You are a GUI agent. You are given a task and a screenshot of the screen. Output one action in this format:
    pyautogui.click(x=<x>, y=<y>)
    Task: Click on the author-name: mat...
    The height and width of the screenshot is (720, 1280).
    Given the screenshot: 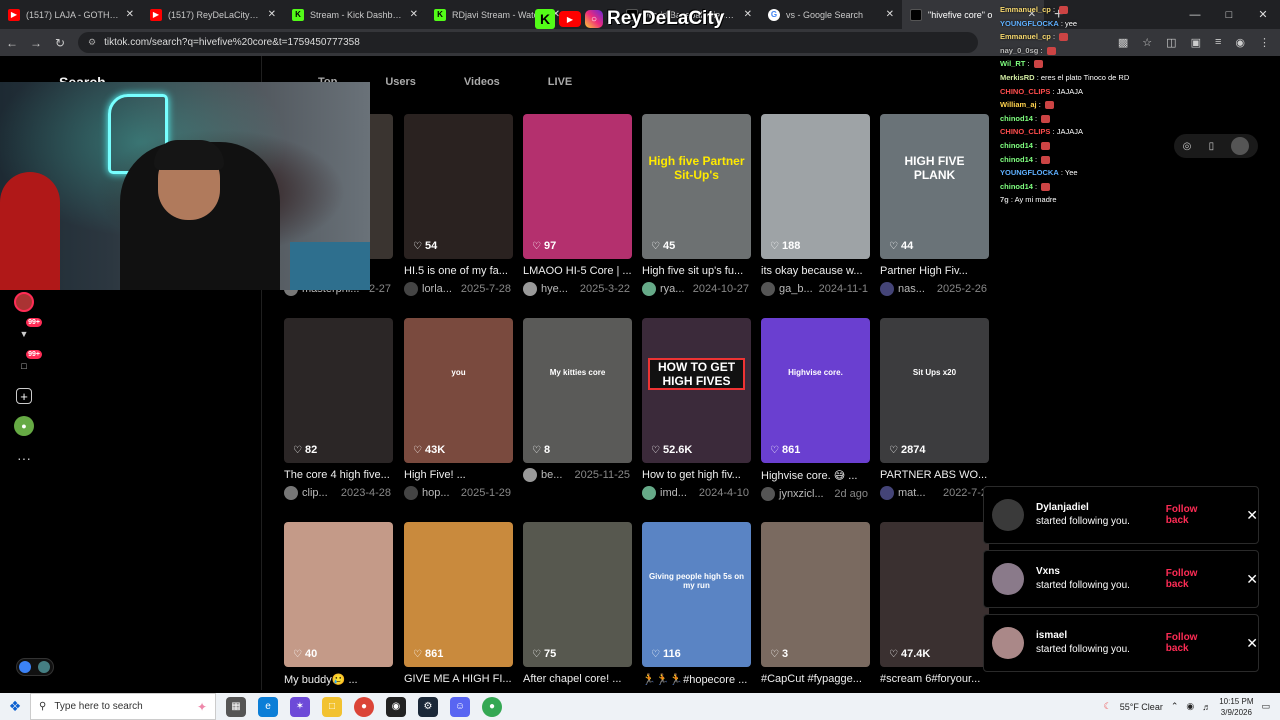 What is the action you would take?
    pyautogui.click(x=912, y=493)
    